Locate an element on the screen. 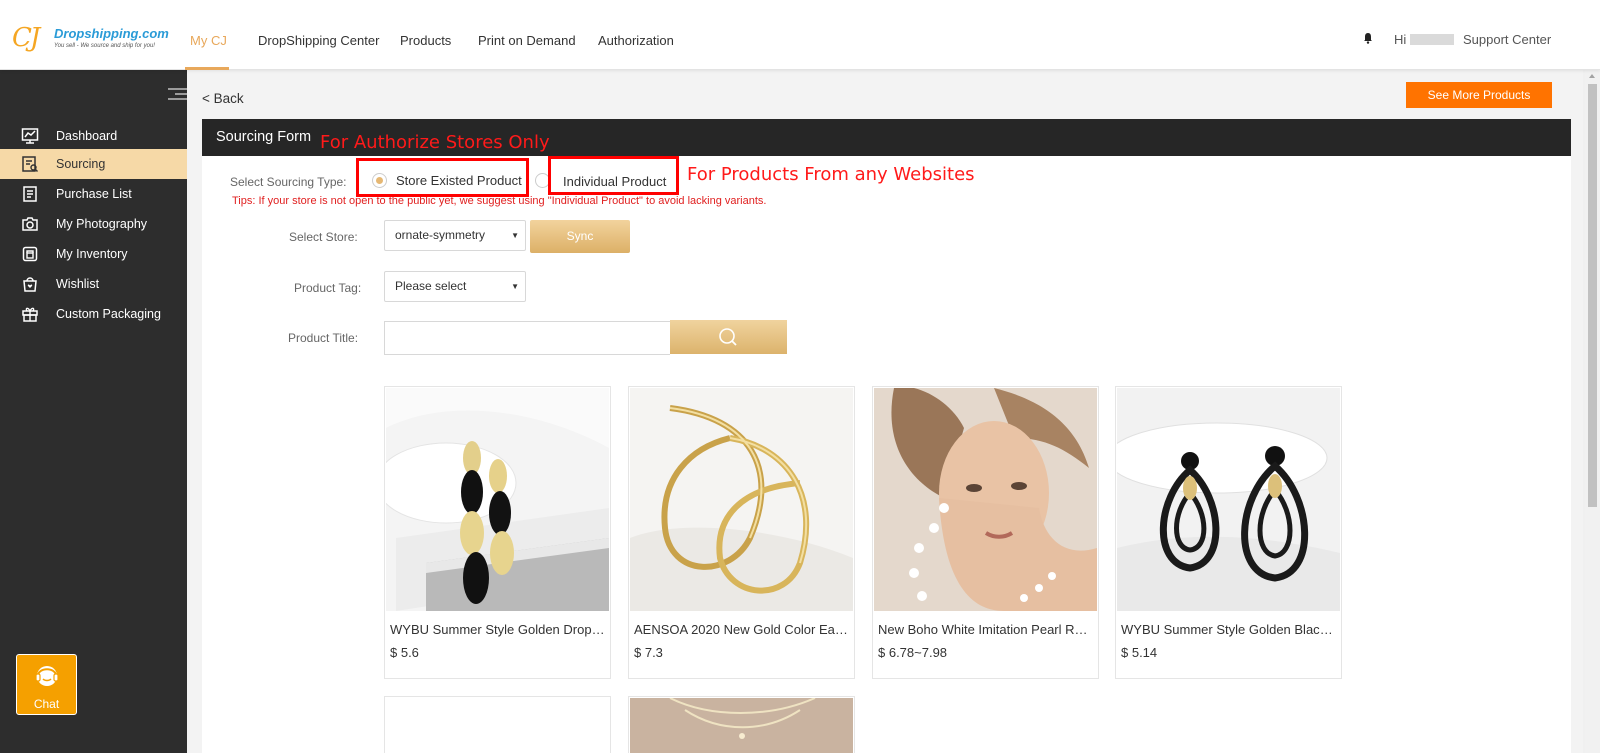 Image resolution: width=1600 pixels, height=753 pixels. store-select-value: ornate-symmetry is located at coordinates (440, 235).